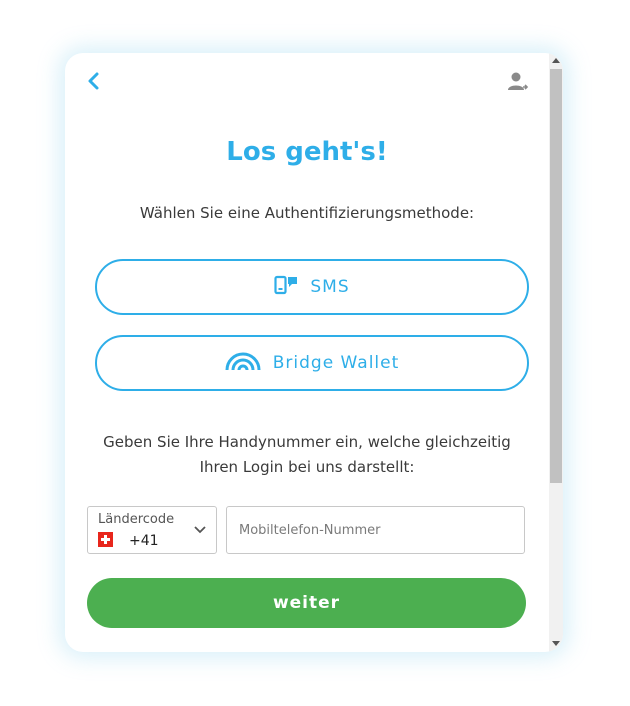  Describe the element at coordinates (286, 287) in the screenshot. I see `phone-sms-icon` at that location.